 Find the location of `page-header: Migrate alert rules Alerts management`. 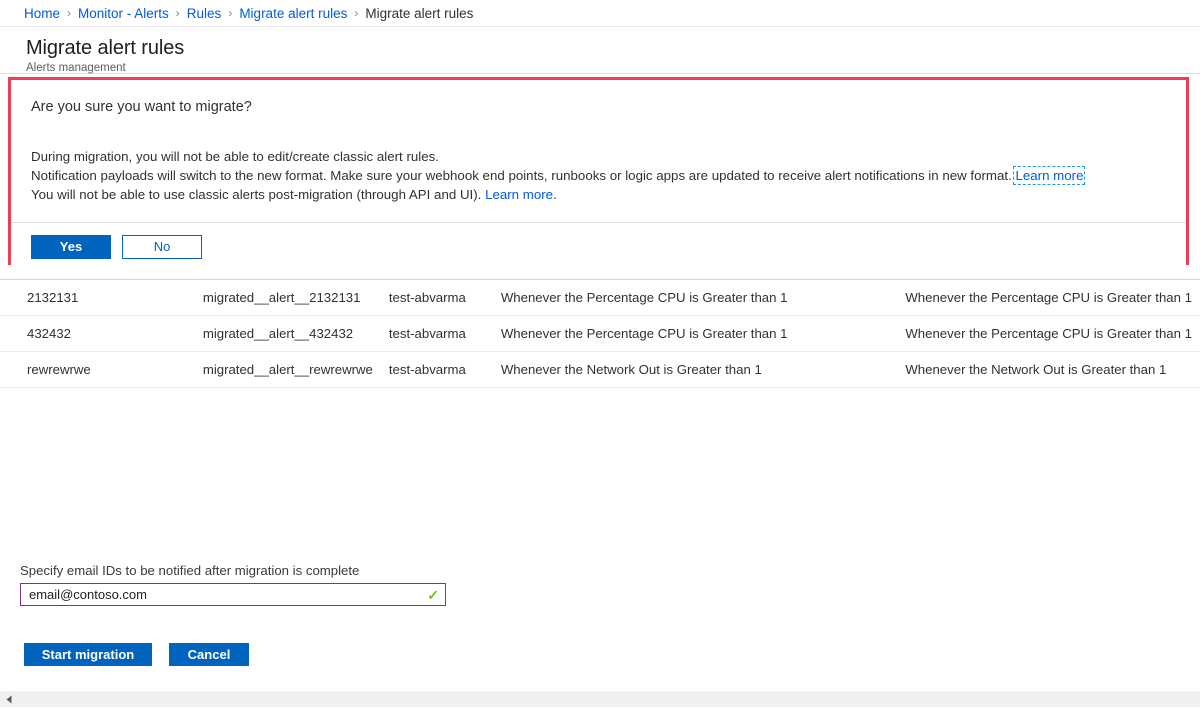

page-header: Migrate alert rules Alerts management is located at coordinates (600, 50).